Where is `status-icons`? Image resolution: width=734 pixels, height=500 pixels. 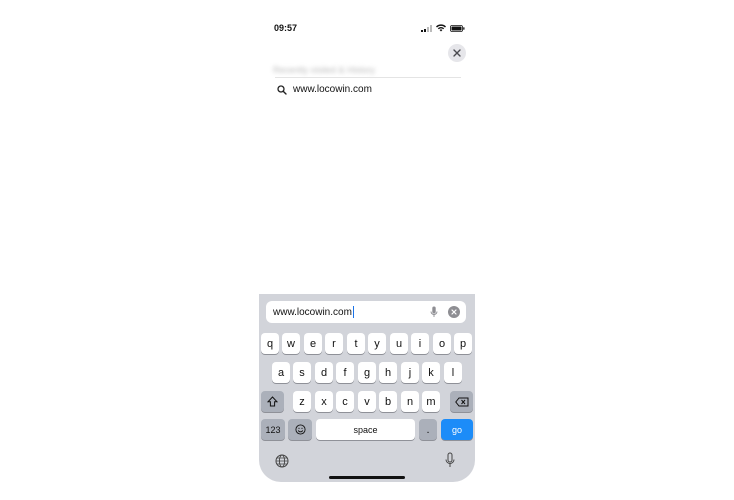
status-icons is located at coordinates (443, 28).